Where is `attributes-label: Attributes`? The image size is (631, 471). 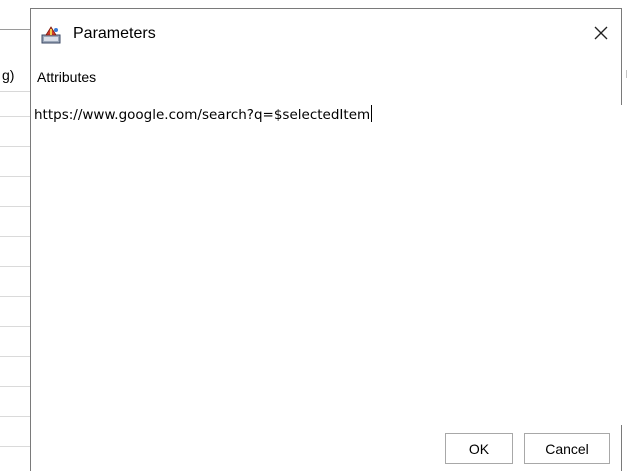 attributes-label: Attributes is located at coordinates (67, 77).